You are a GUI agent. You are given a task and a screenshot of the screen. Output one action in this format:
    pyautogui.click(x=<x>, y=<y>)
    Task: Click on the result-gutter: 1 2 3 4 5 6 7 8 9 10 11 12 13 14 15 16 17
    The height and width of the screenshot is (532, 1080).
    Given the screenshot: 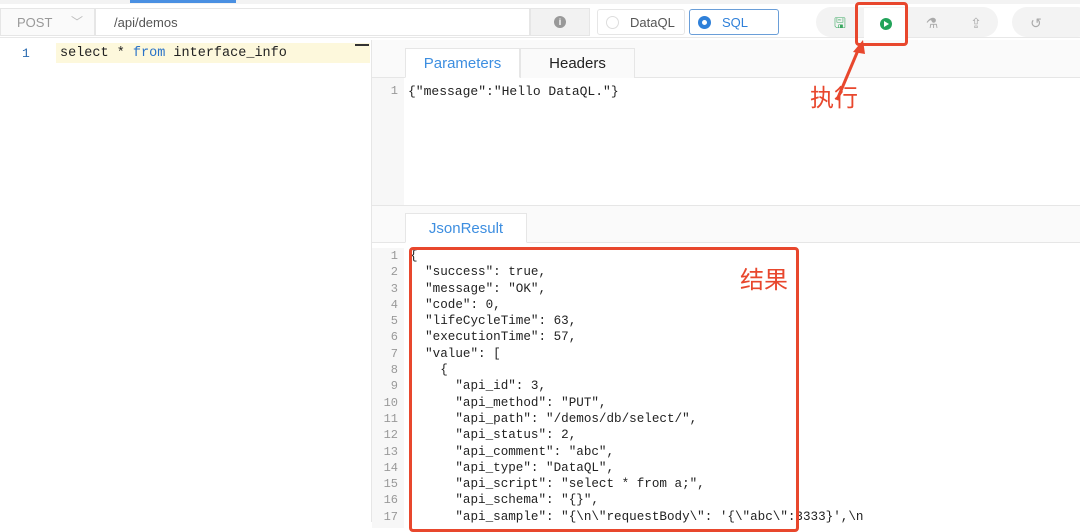 What is the action you would take?
    pyautogui.click(x=388, y=388)
    